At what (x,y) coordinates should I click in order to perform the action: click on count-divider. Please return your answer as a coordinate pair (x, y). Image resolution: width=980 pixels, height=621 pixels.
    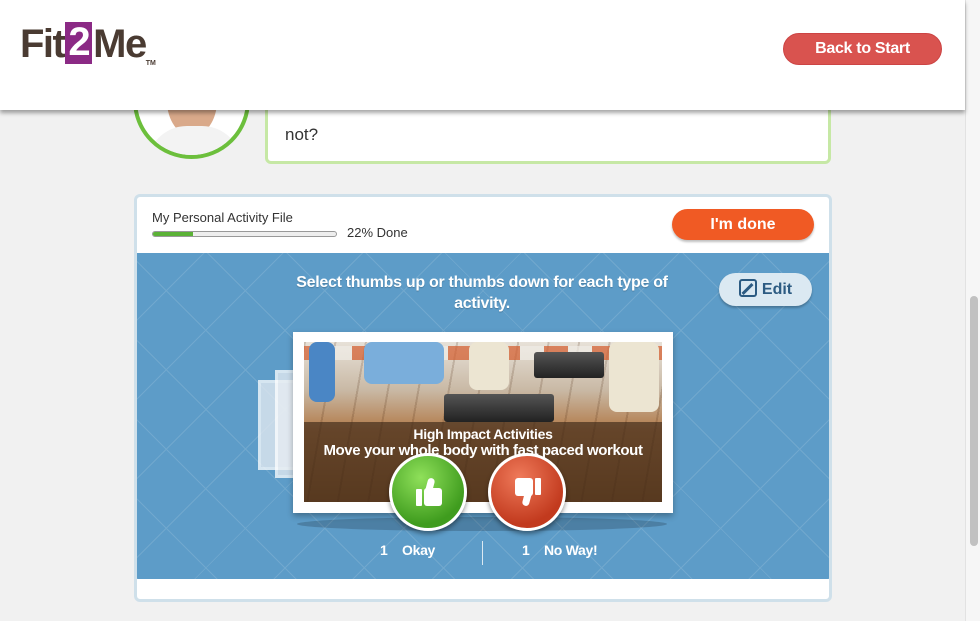
    Looking at the image, I should click on (482, 553).